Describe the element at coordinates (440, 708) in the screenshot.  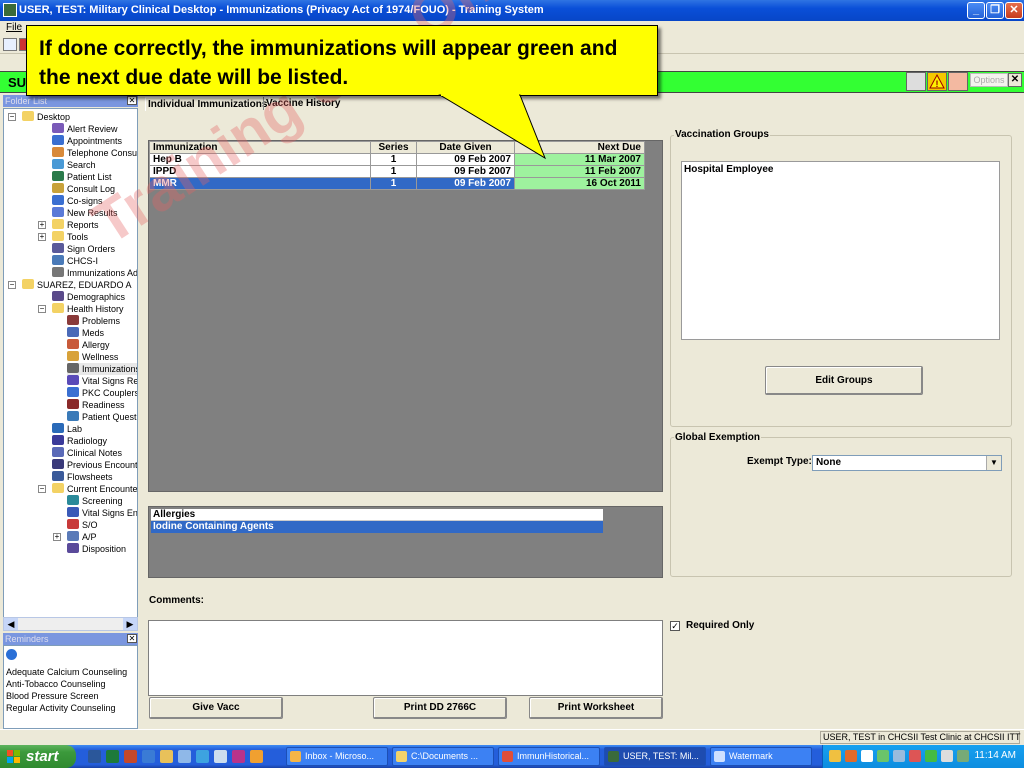
I see `print-dd-button: Print DD 2766C` at that location.